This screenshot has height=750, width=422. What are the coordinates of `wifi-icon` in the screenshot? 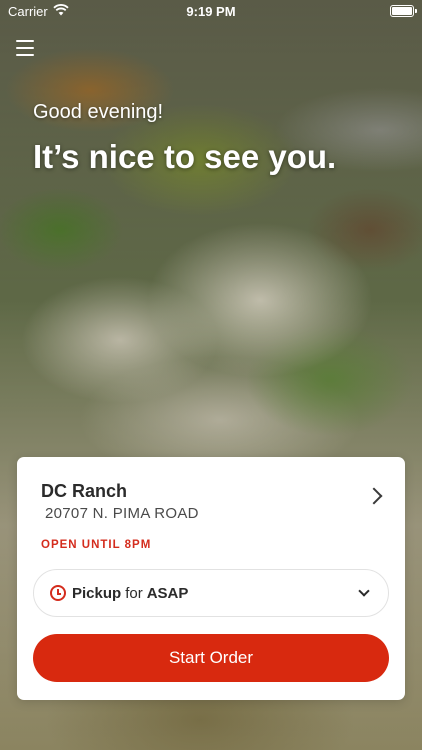 It's located at (61, 11).